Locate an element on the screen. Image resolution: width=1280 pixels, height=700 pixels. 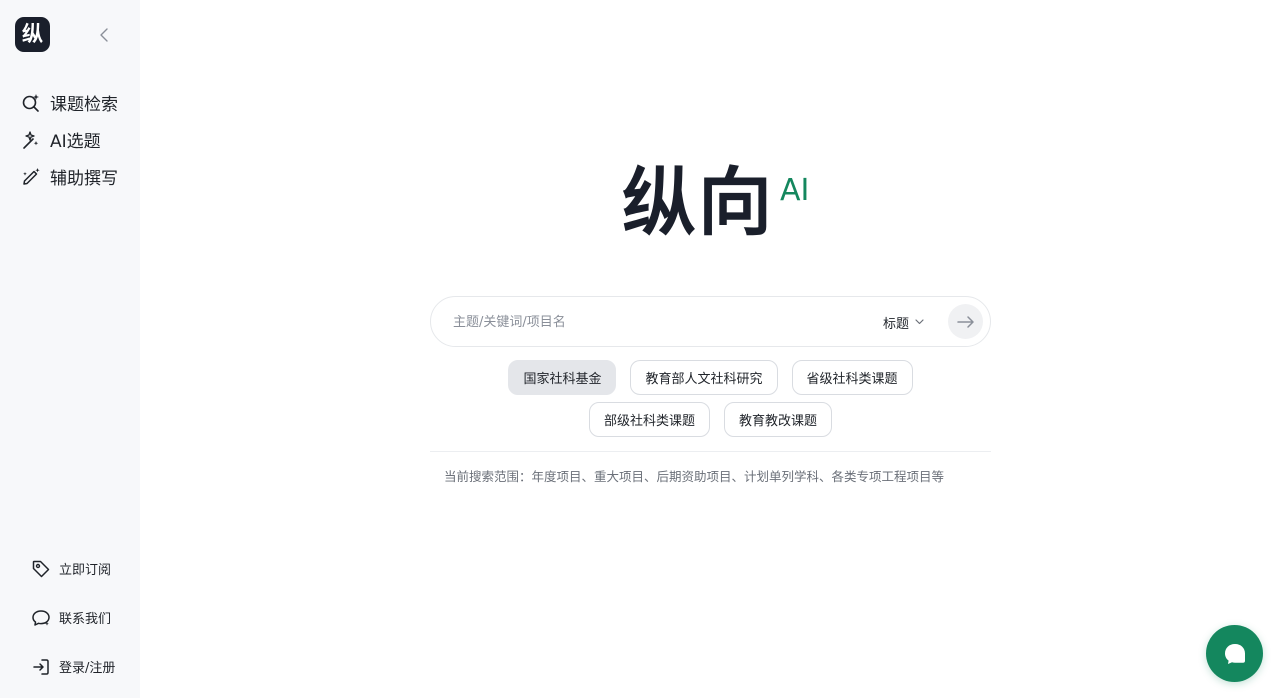
search-field-dropdown: 标题 is located at coordinates (903, 322).